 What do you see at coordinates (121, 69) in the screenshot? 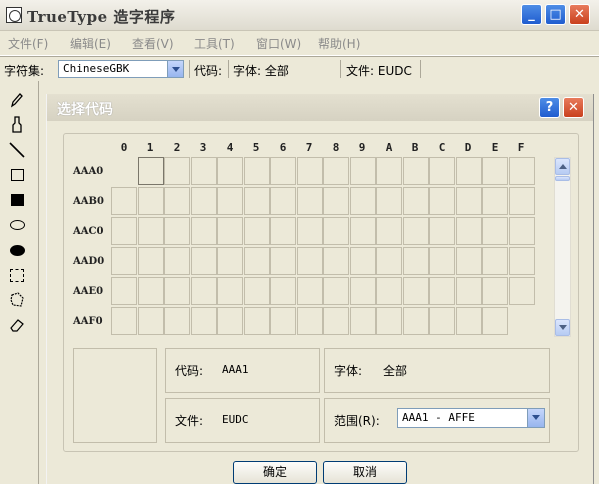
I see `charset-select: ChineseGBK` at bounding box center [121, 69].